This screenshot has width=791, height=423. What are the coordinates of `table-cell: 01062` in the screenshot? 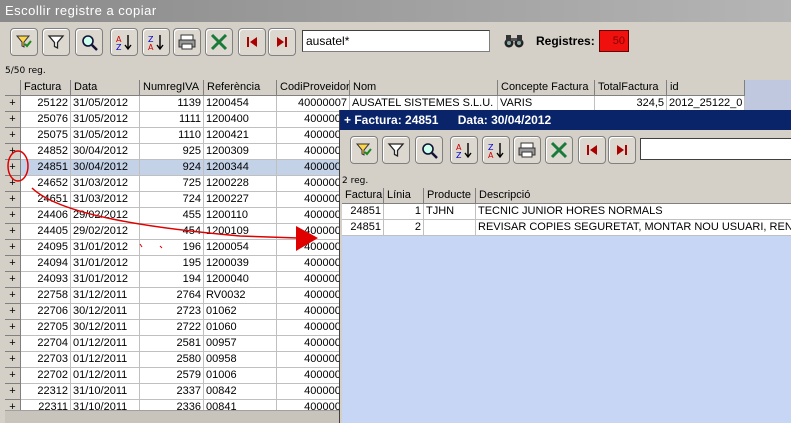 It's located at (240, 312).